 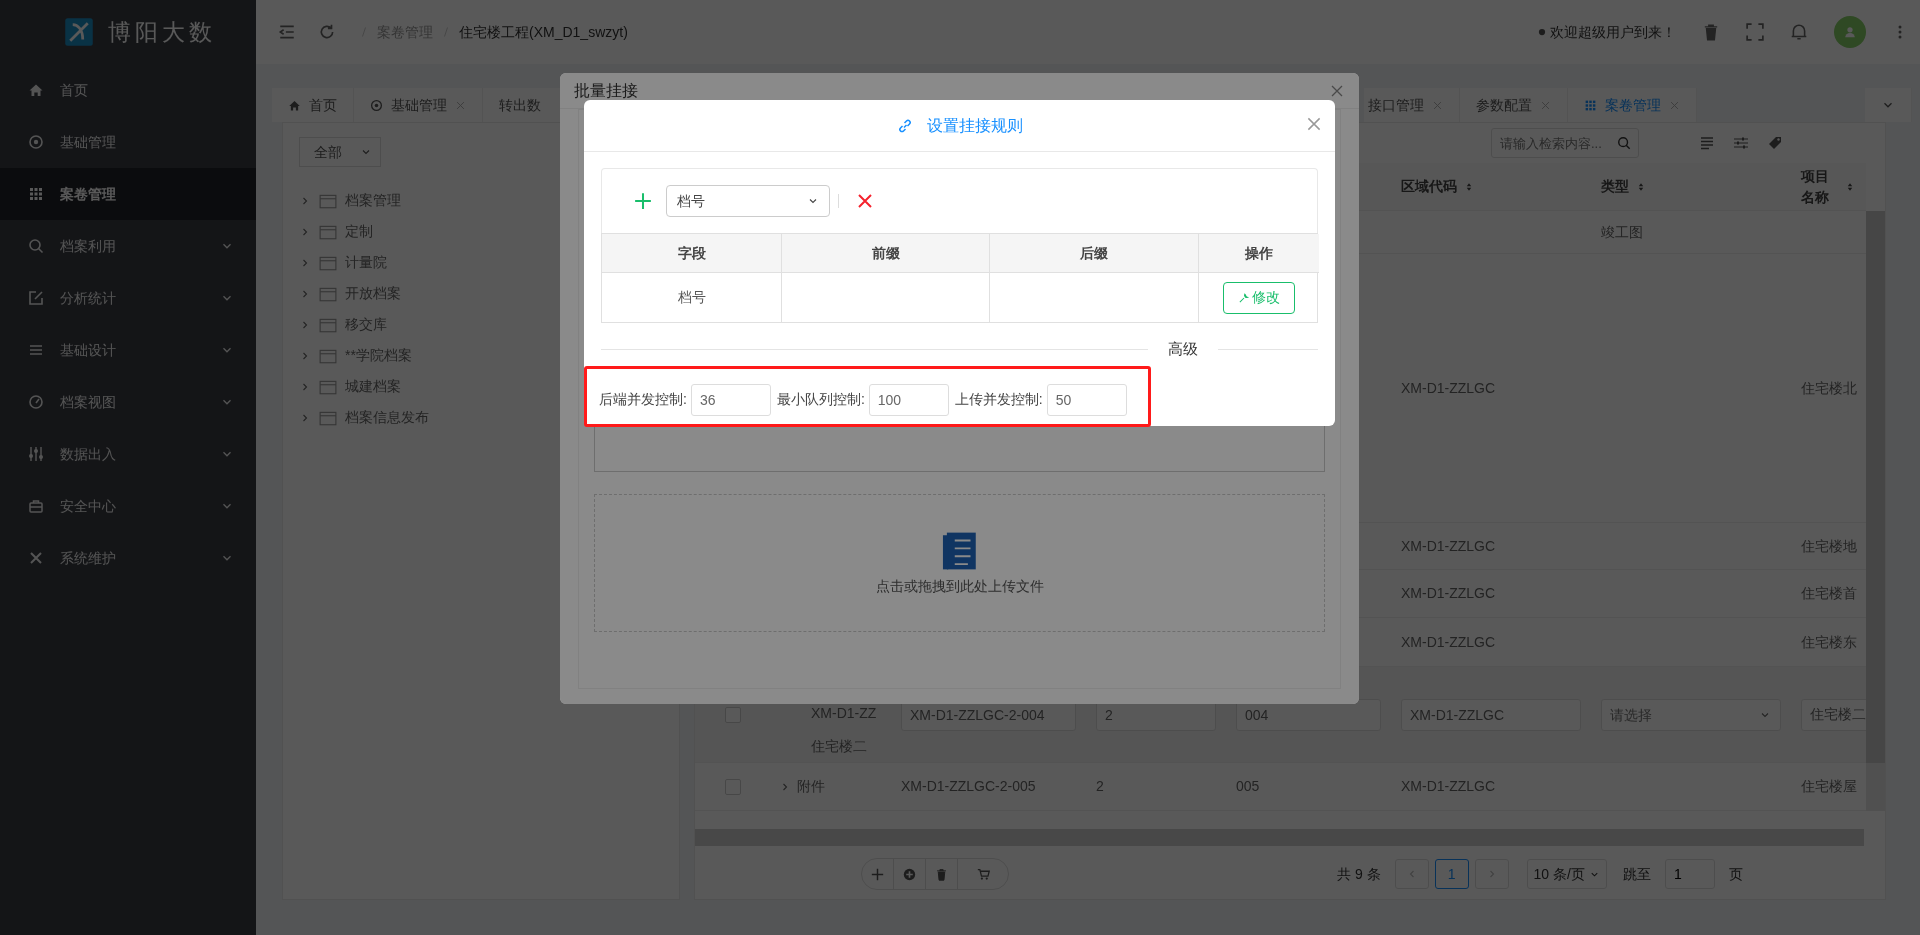 What do you see at coordinates (1755, 32) in the screenshot?
I see `fullscreen-icon` at bounding box center [1755, 32].